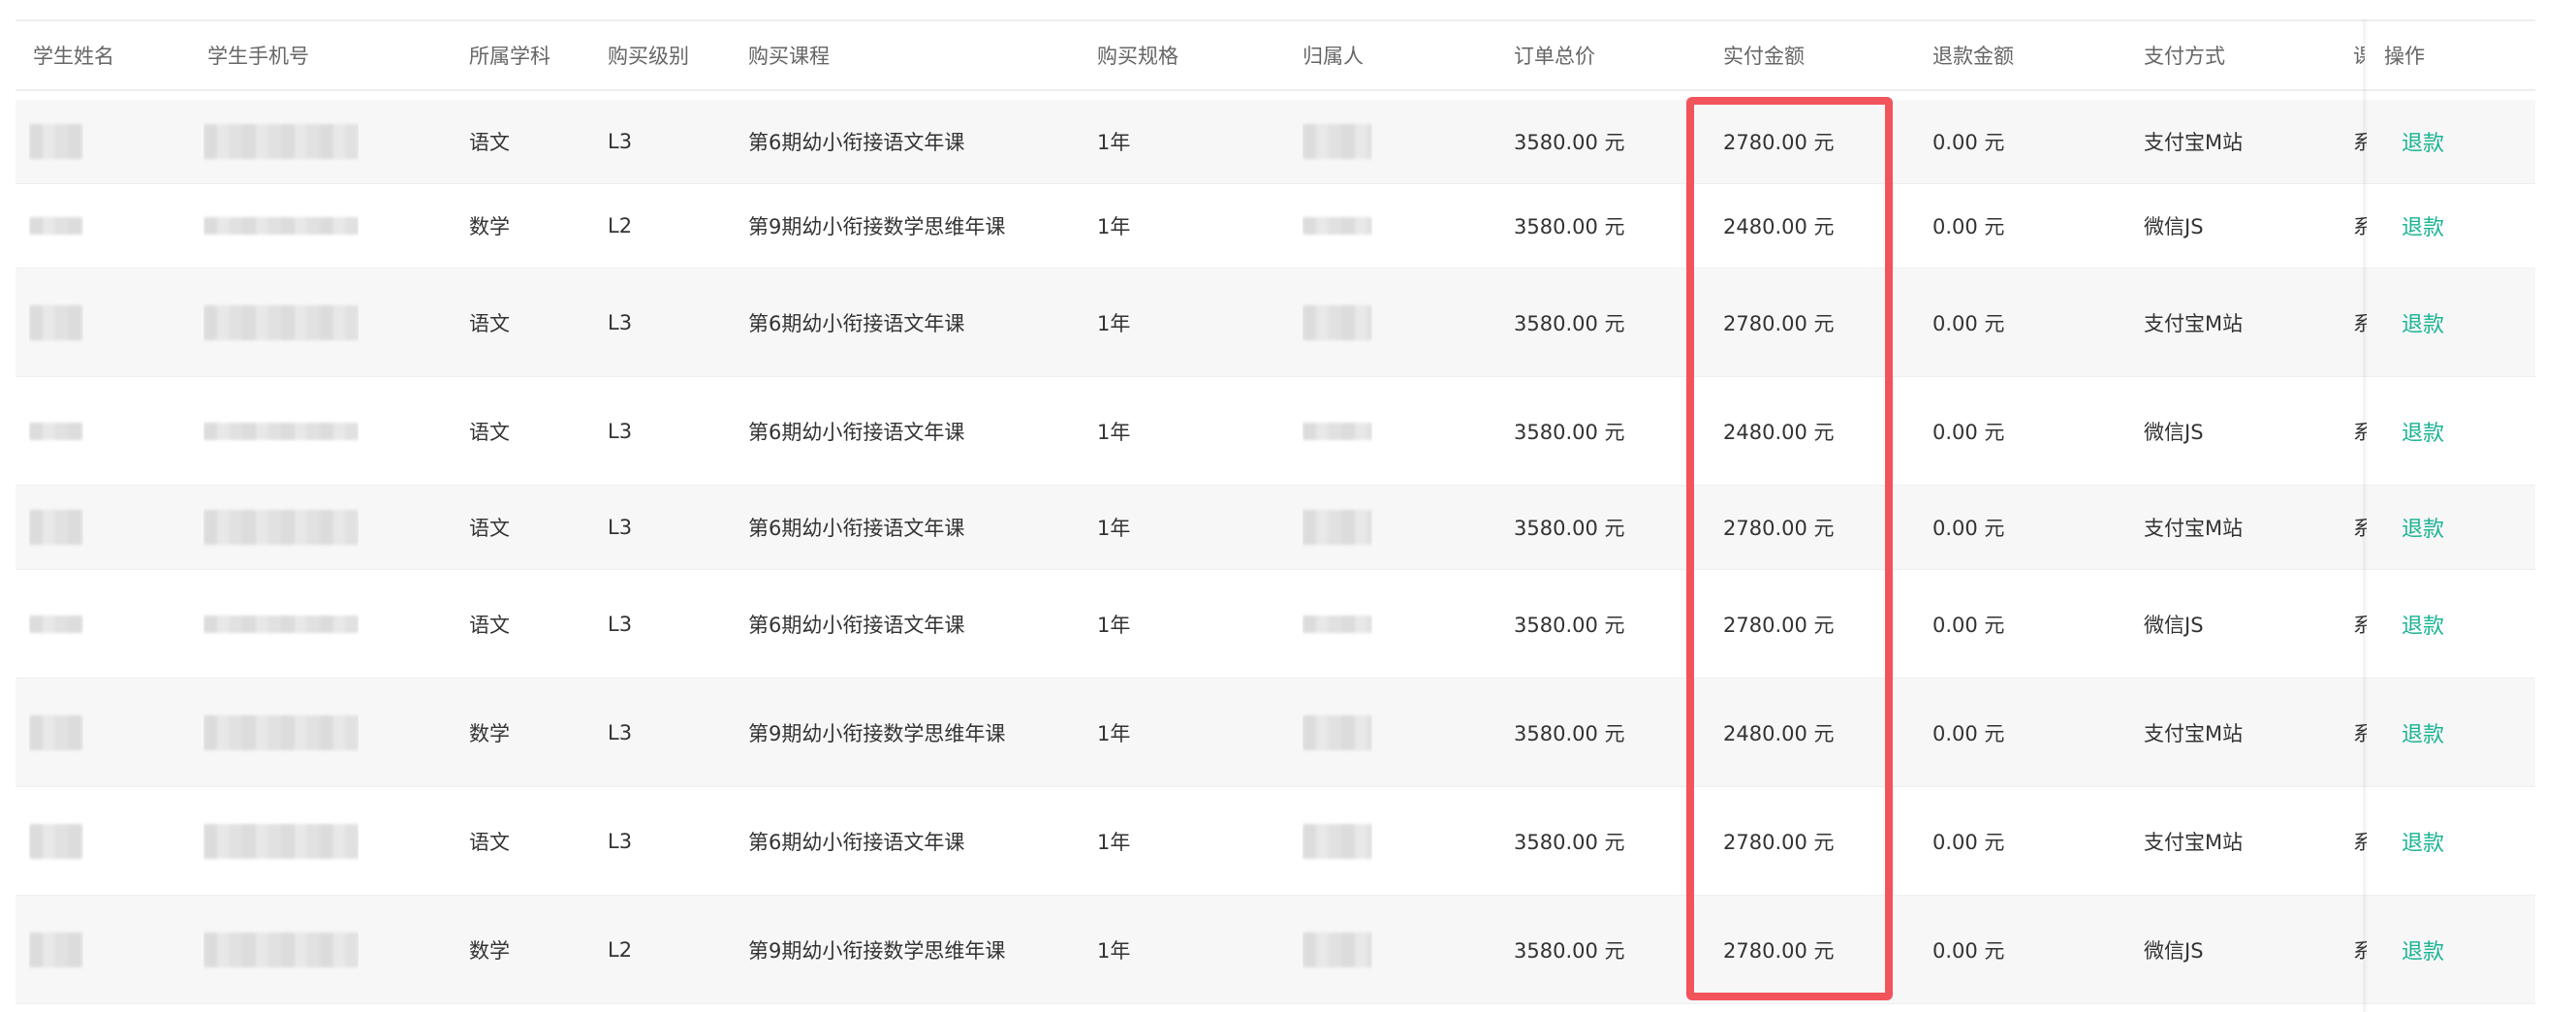  I want to click on column-header-subject: 所属学科, so click(510, 56).